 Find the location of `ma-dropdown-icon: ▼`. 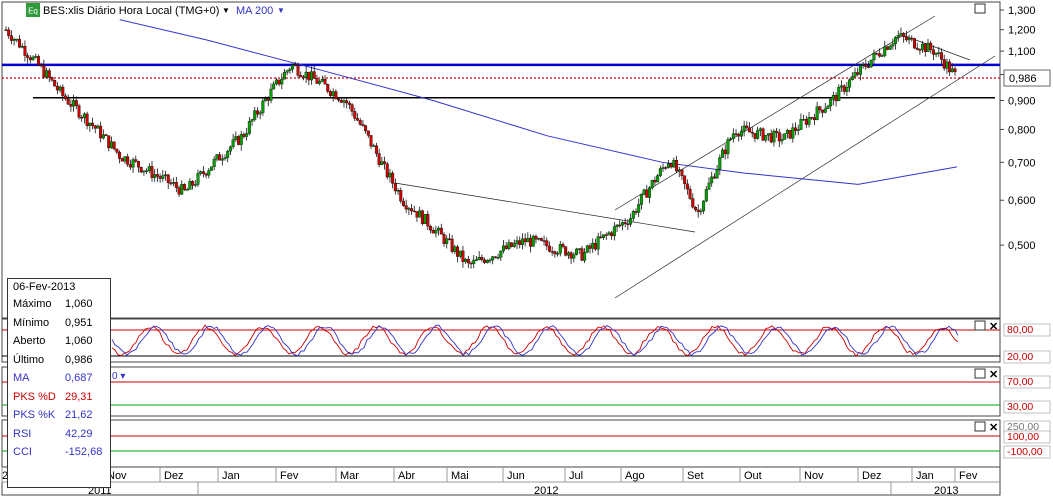

ma-dropdown-icon: ▼ is located at coordinates (281, 10).